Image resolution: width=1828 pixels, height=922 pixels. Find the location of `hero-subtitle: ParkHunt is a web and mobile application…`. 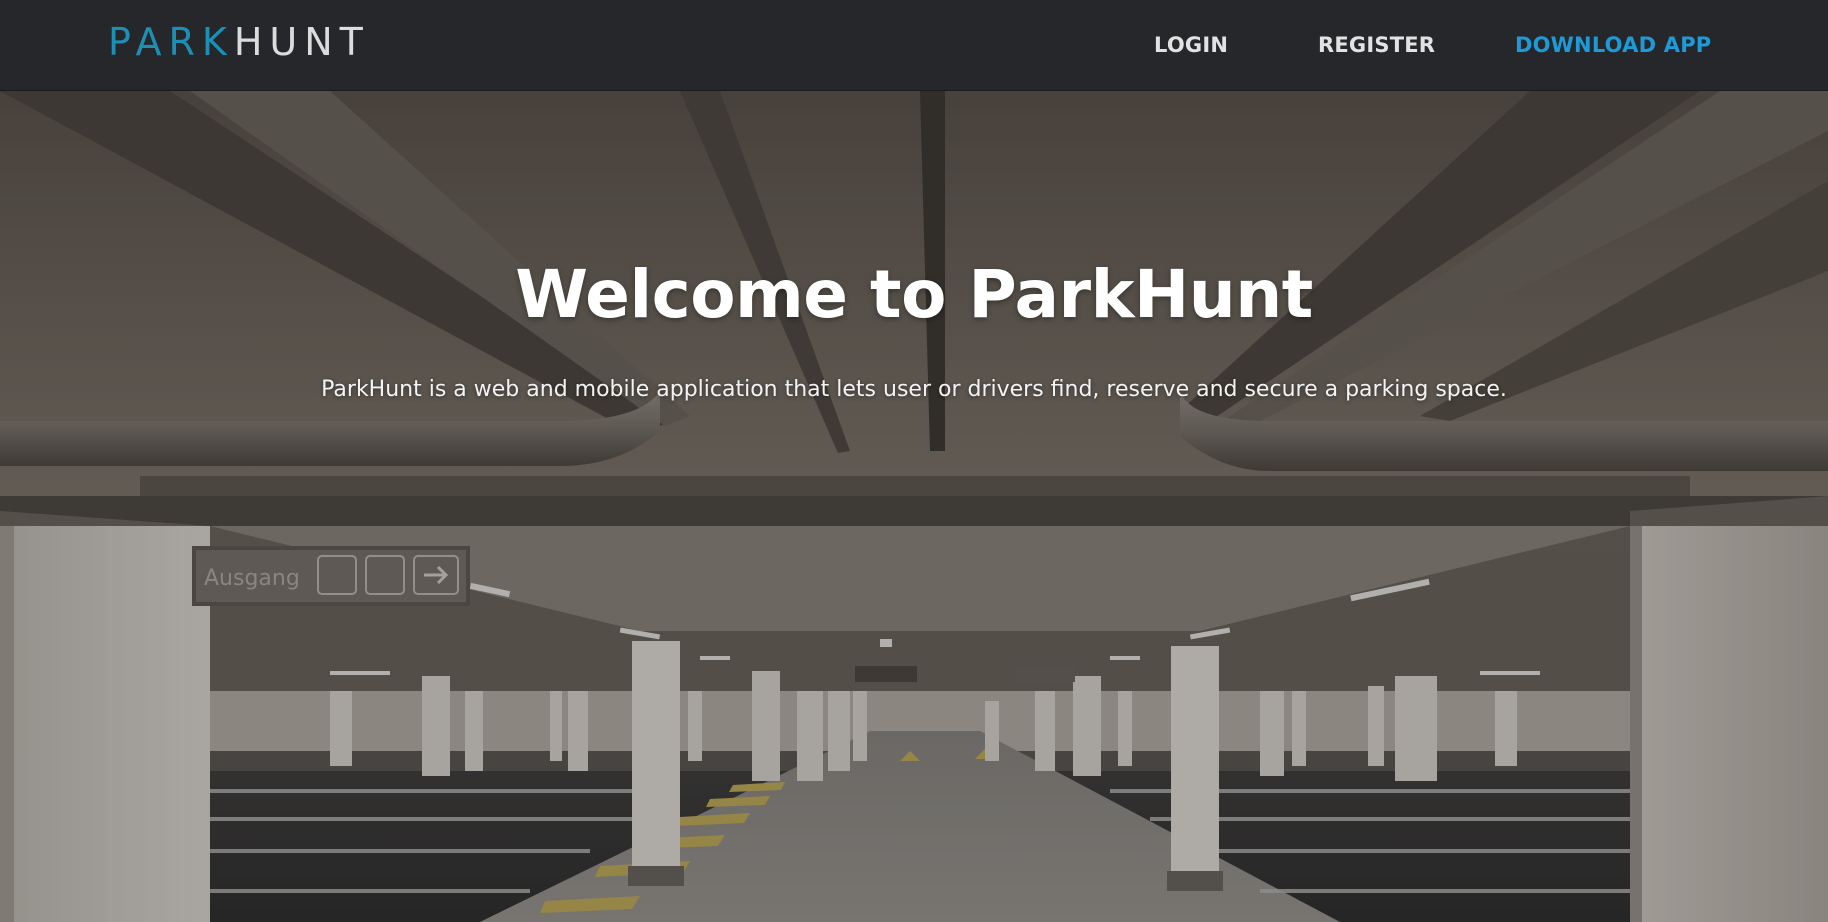

hero-subtitle: ParkHunt is a web and mobile application… is located at coordinates (914, 389).